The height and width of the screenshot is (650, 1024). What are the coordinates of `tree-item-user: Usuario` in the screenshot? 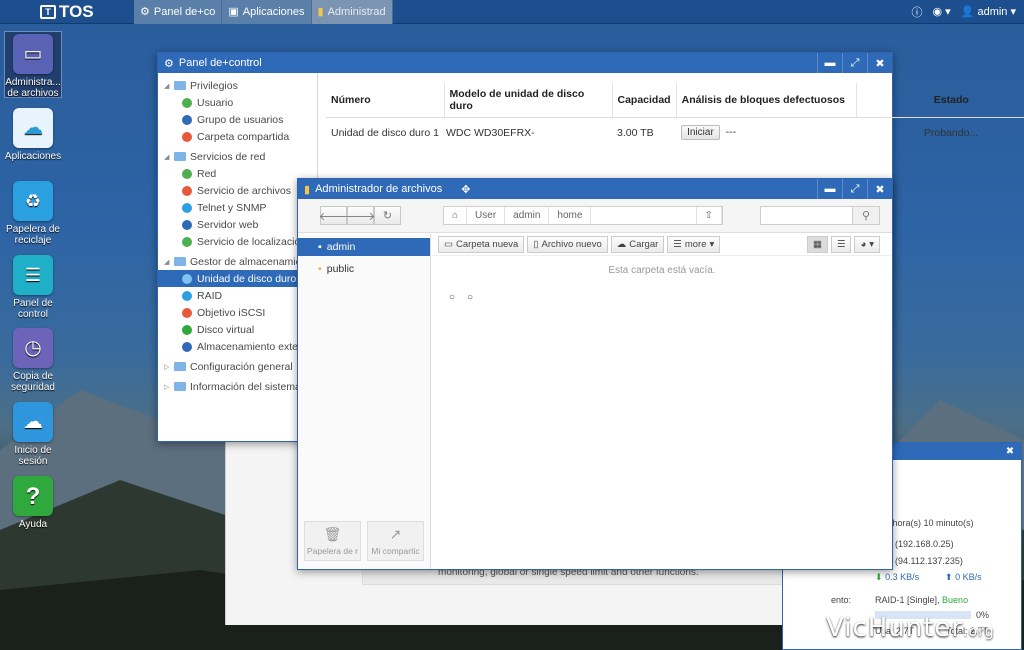 It's located at (237, 102).